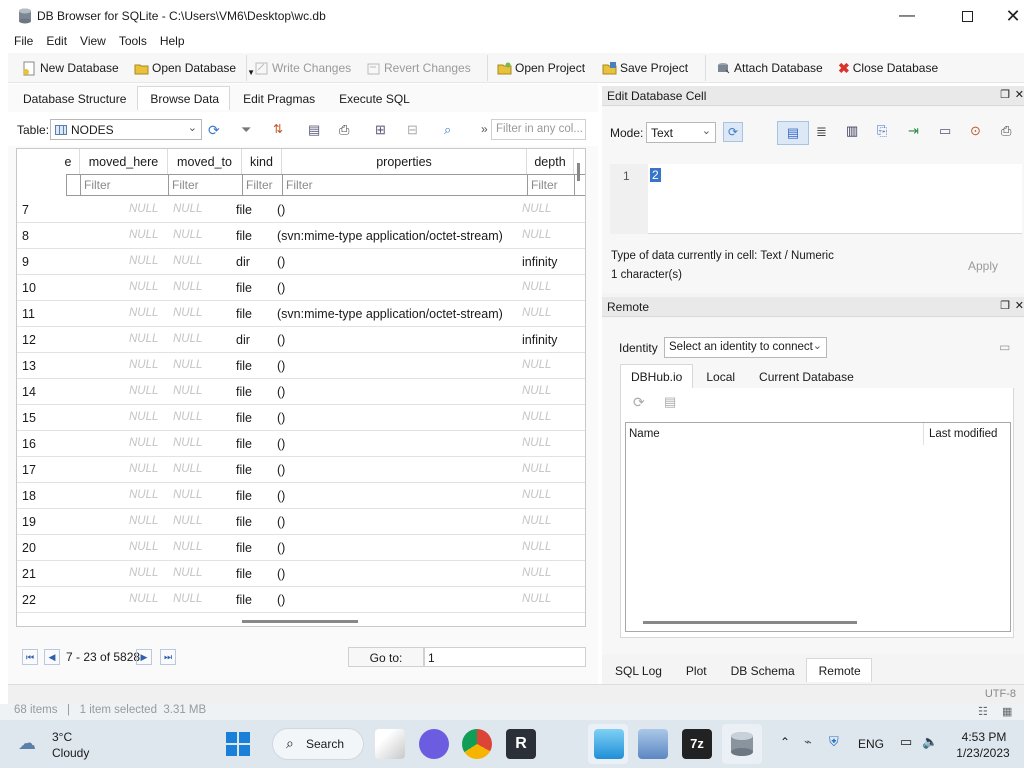 The image size is (1024, 768). What do you see at coordinates (27, 743) in the screenshot?
I see `cloud-weather-icon: ☁` at bounding box center [27, 743].